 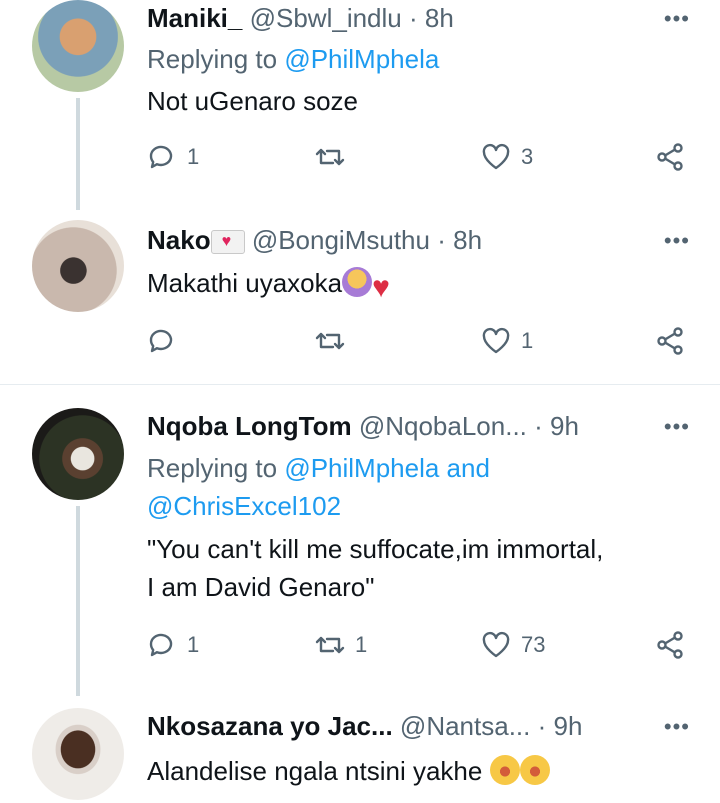 What do you see at coordinates (381, 287) in the screenshot?
I see `broken-heart-emoji: ♥` at bounding box center [381, 287].